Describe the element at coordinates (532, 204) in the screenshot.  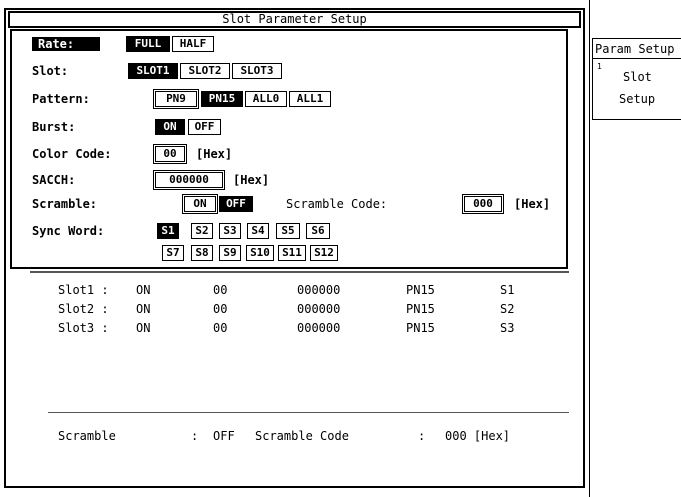
I see `scramble-code-unit: [Hex]` at that location.